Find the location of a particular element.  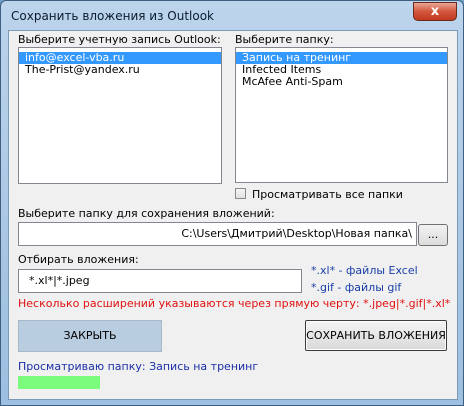

status-text: Просматриваю папку: Запись на тренинг is located at coordinates (138, 366).